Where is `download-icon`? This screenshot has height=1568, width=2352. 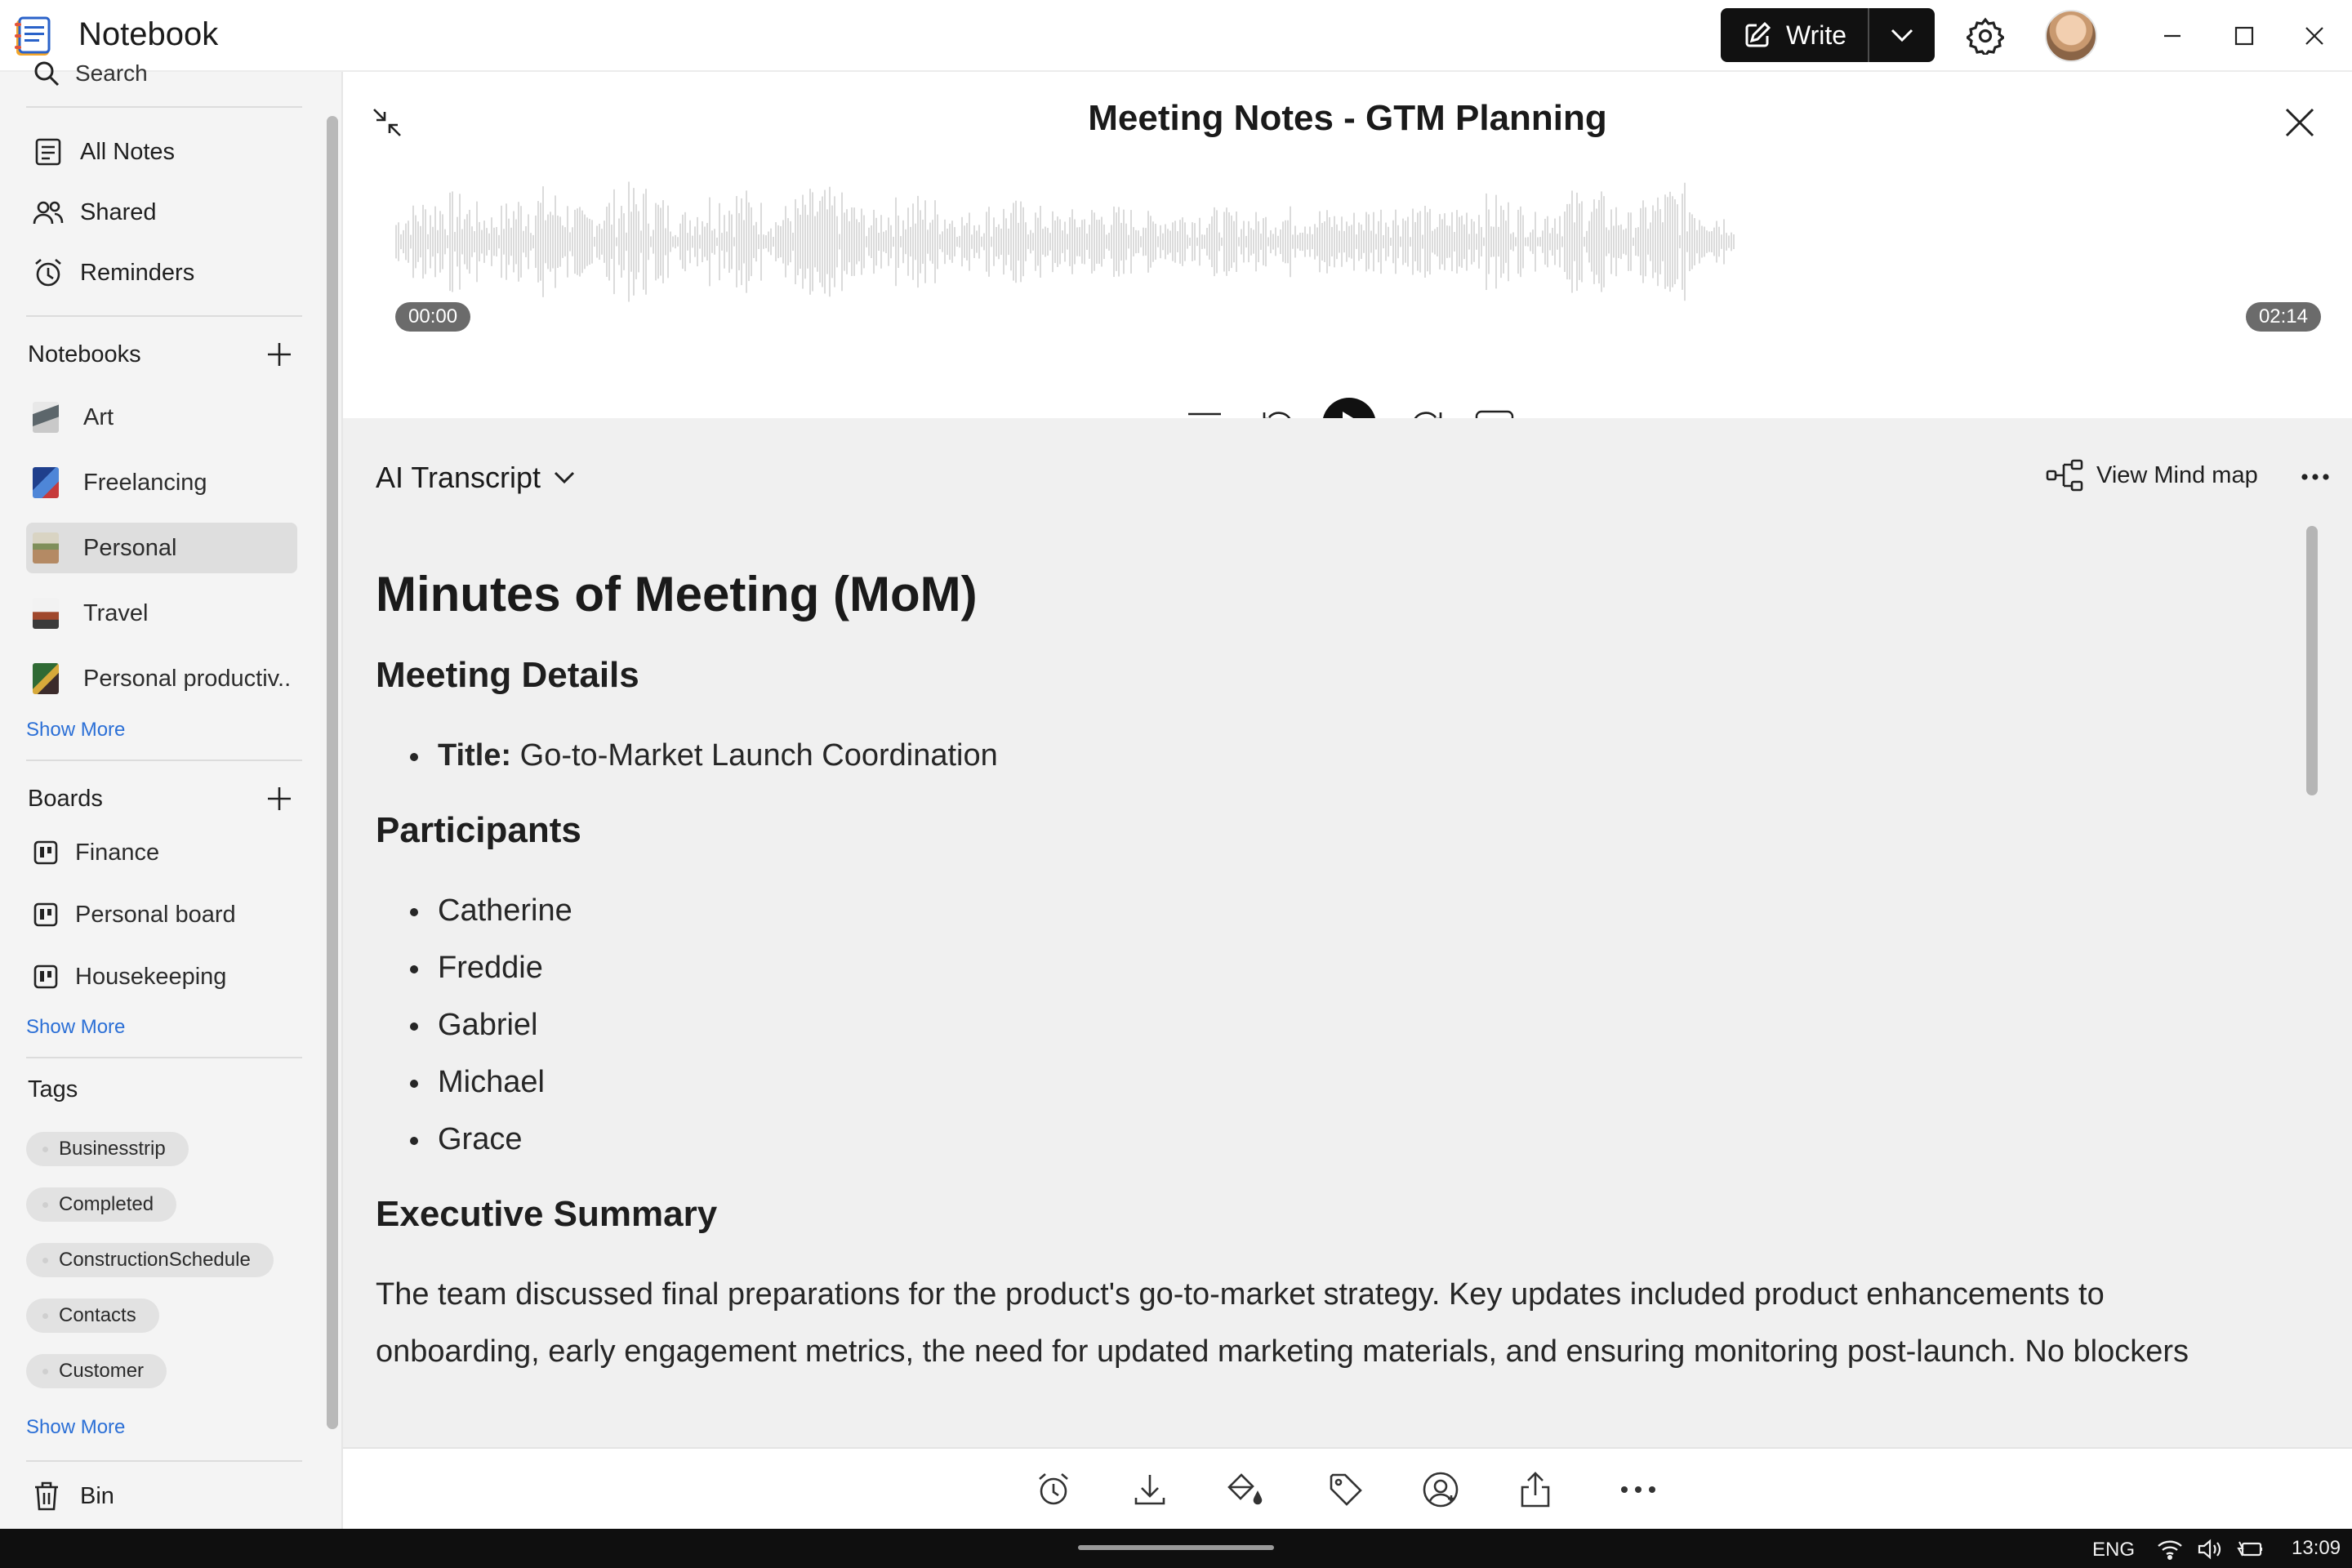 download-icon is located at coordinates (1149, 1490).